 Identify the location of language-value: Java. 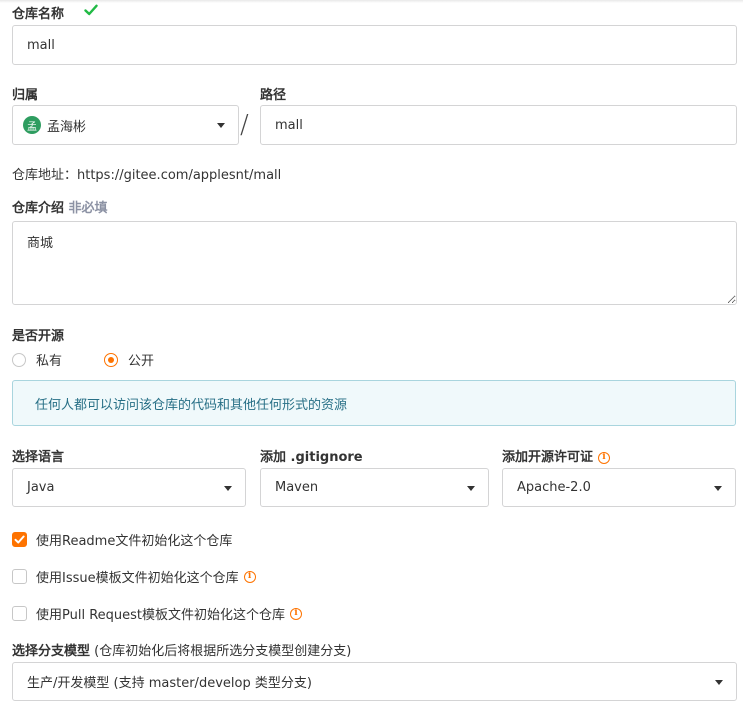
(41, 487).